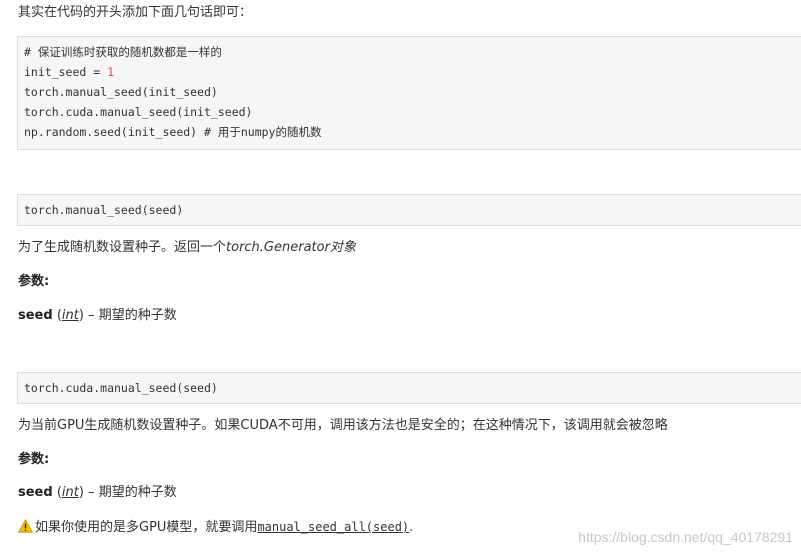 The image size is (801, 556). Describe the element at coordinates (104, 210) in the screenshot. I see `signature-manual-seed: torch.manual_seed(seed)` at that location.